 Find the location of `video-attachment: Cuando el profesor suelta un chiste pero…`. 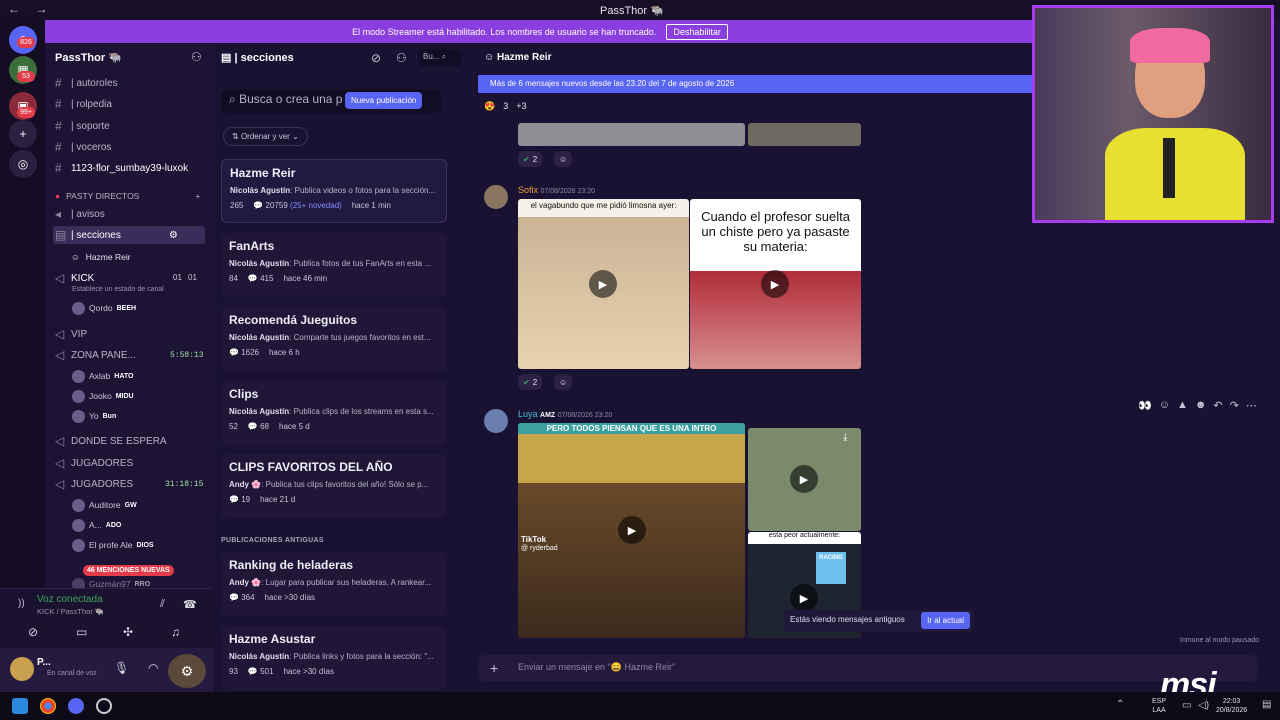

video-attachment: Cuando el profesor suelta un chiste pero… is located at coordinates (775, 284).